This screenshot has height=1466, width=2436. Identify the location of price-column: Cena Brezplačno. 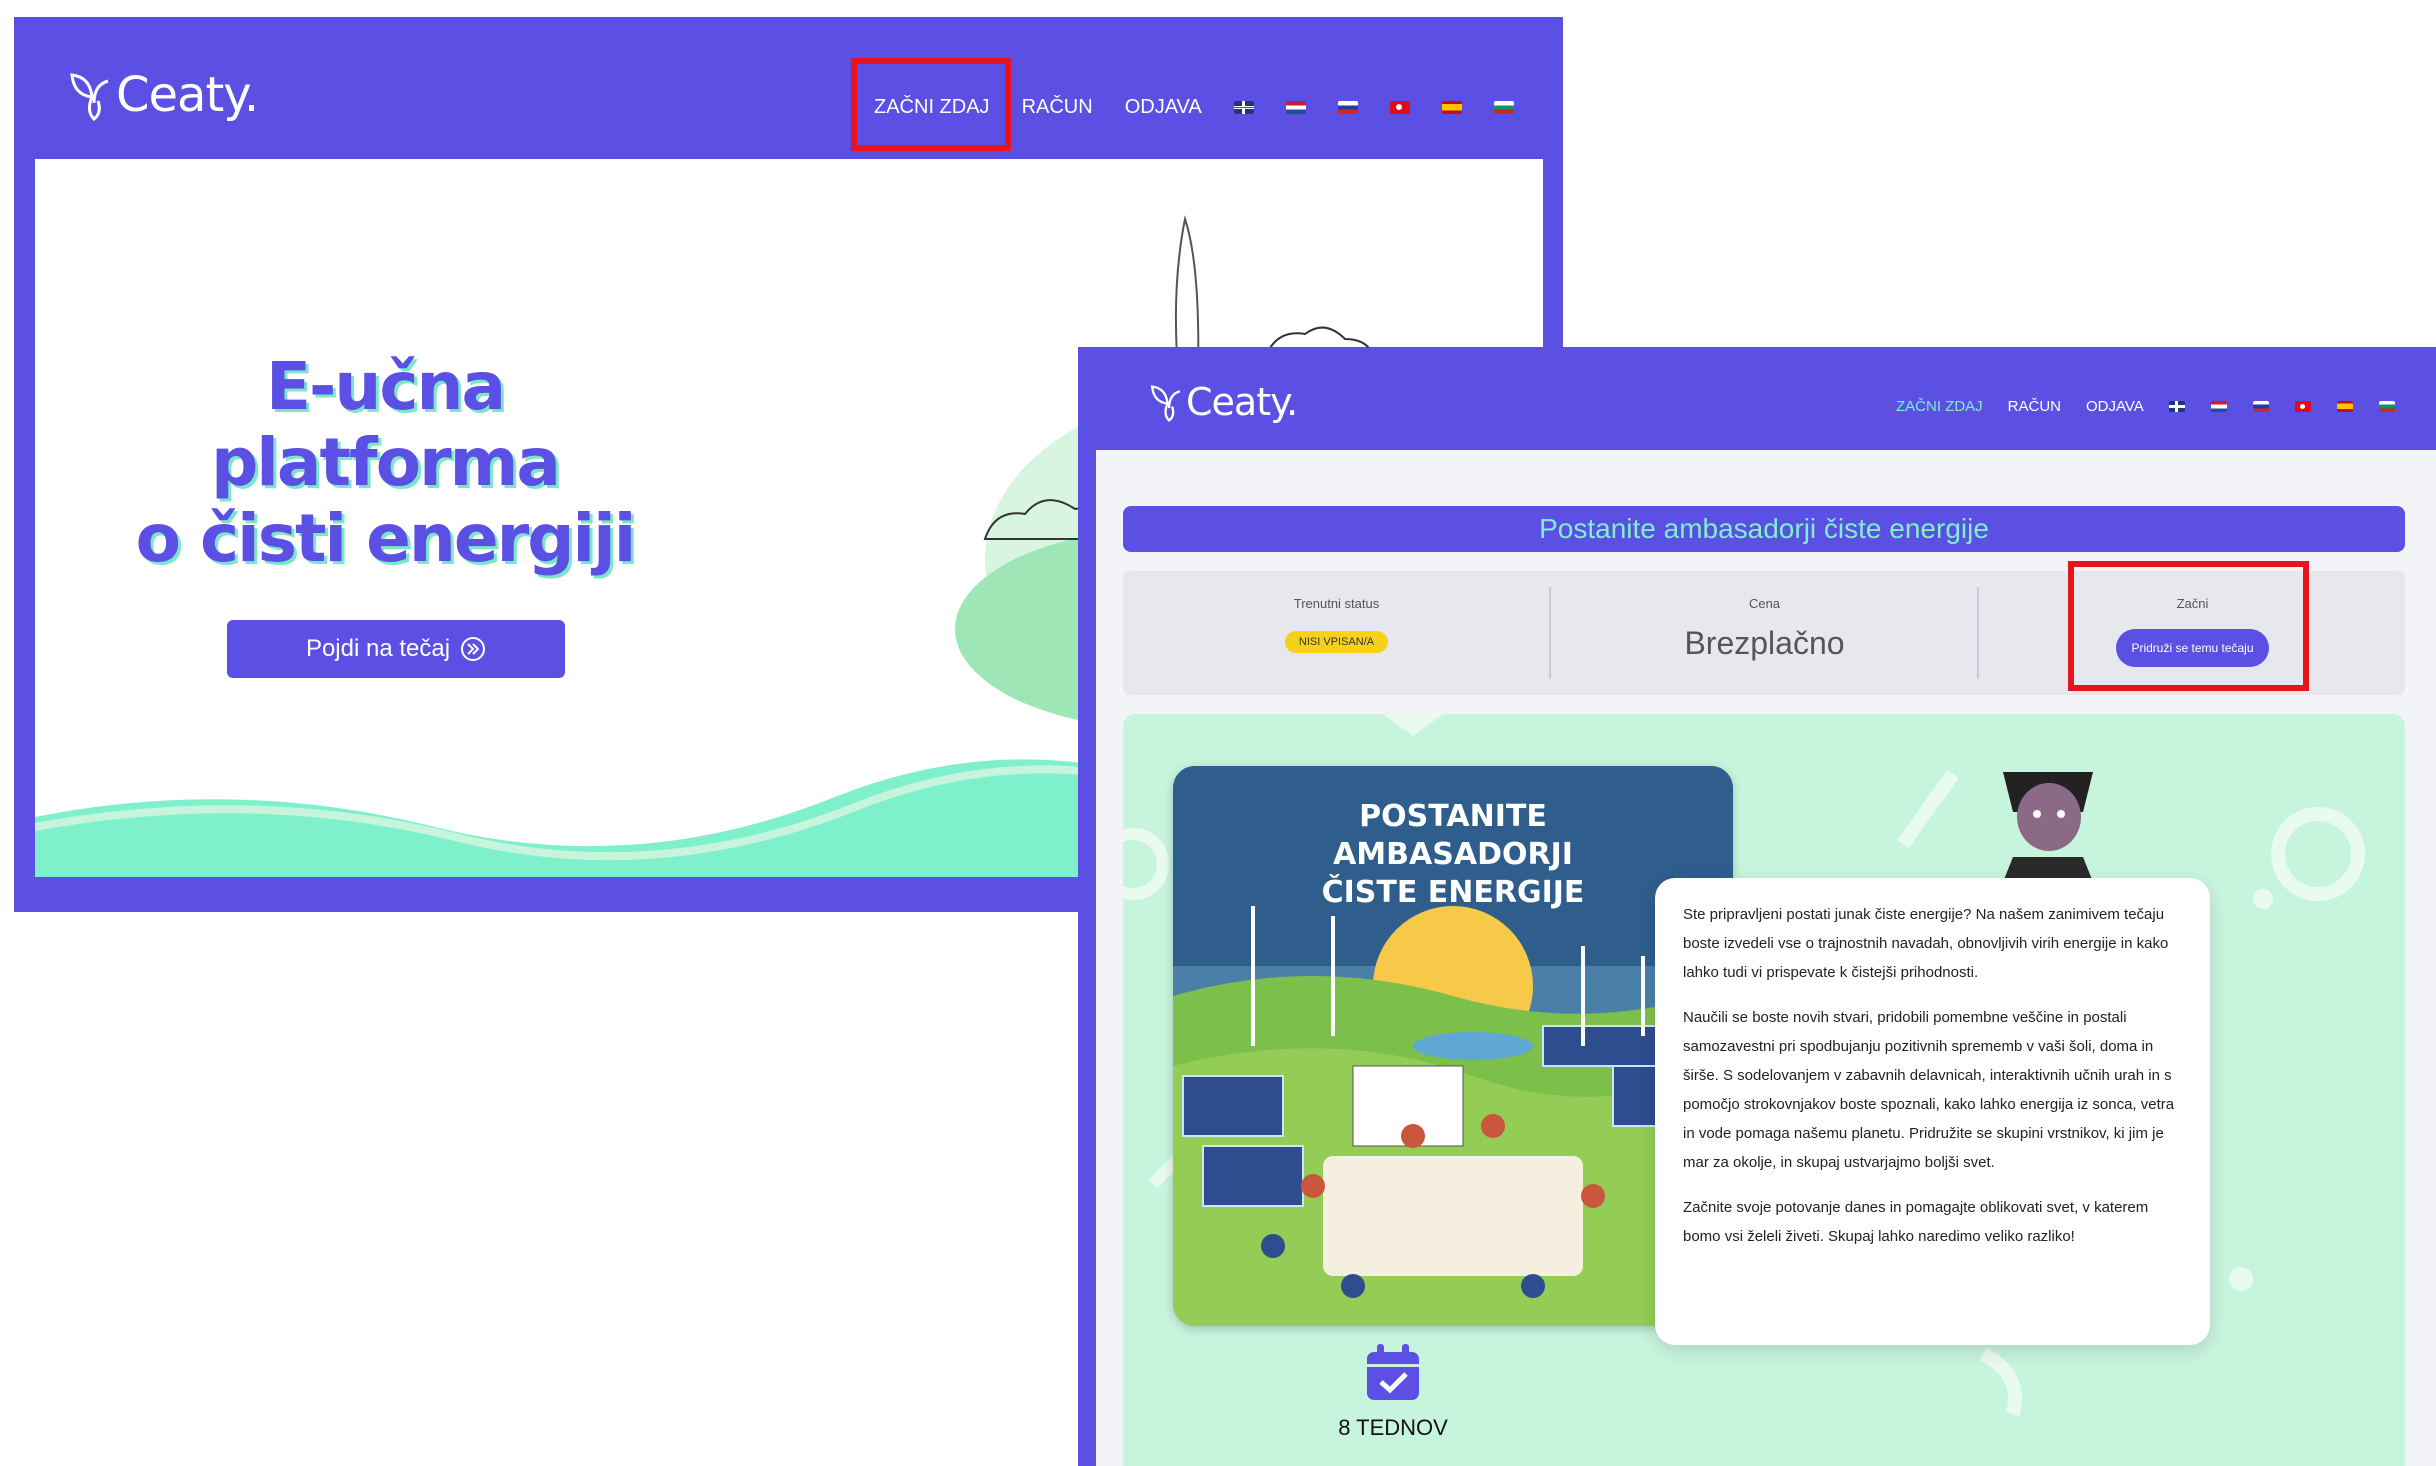
(1764, 633).